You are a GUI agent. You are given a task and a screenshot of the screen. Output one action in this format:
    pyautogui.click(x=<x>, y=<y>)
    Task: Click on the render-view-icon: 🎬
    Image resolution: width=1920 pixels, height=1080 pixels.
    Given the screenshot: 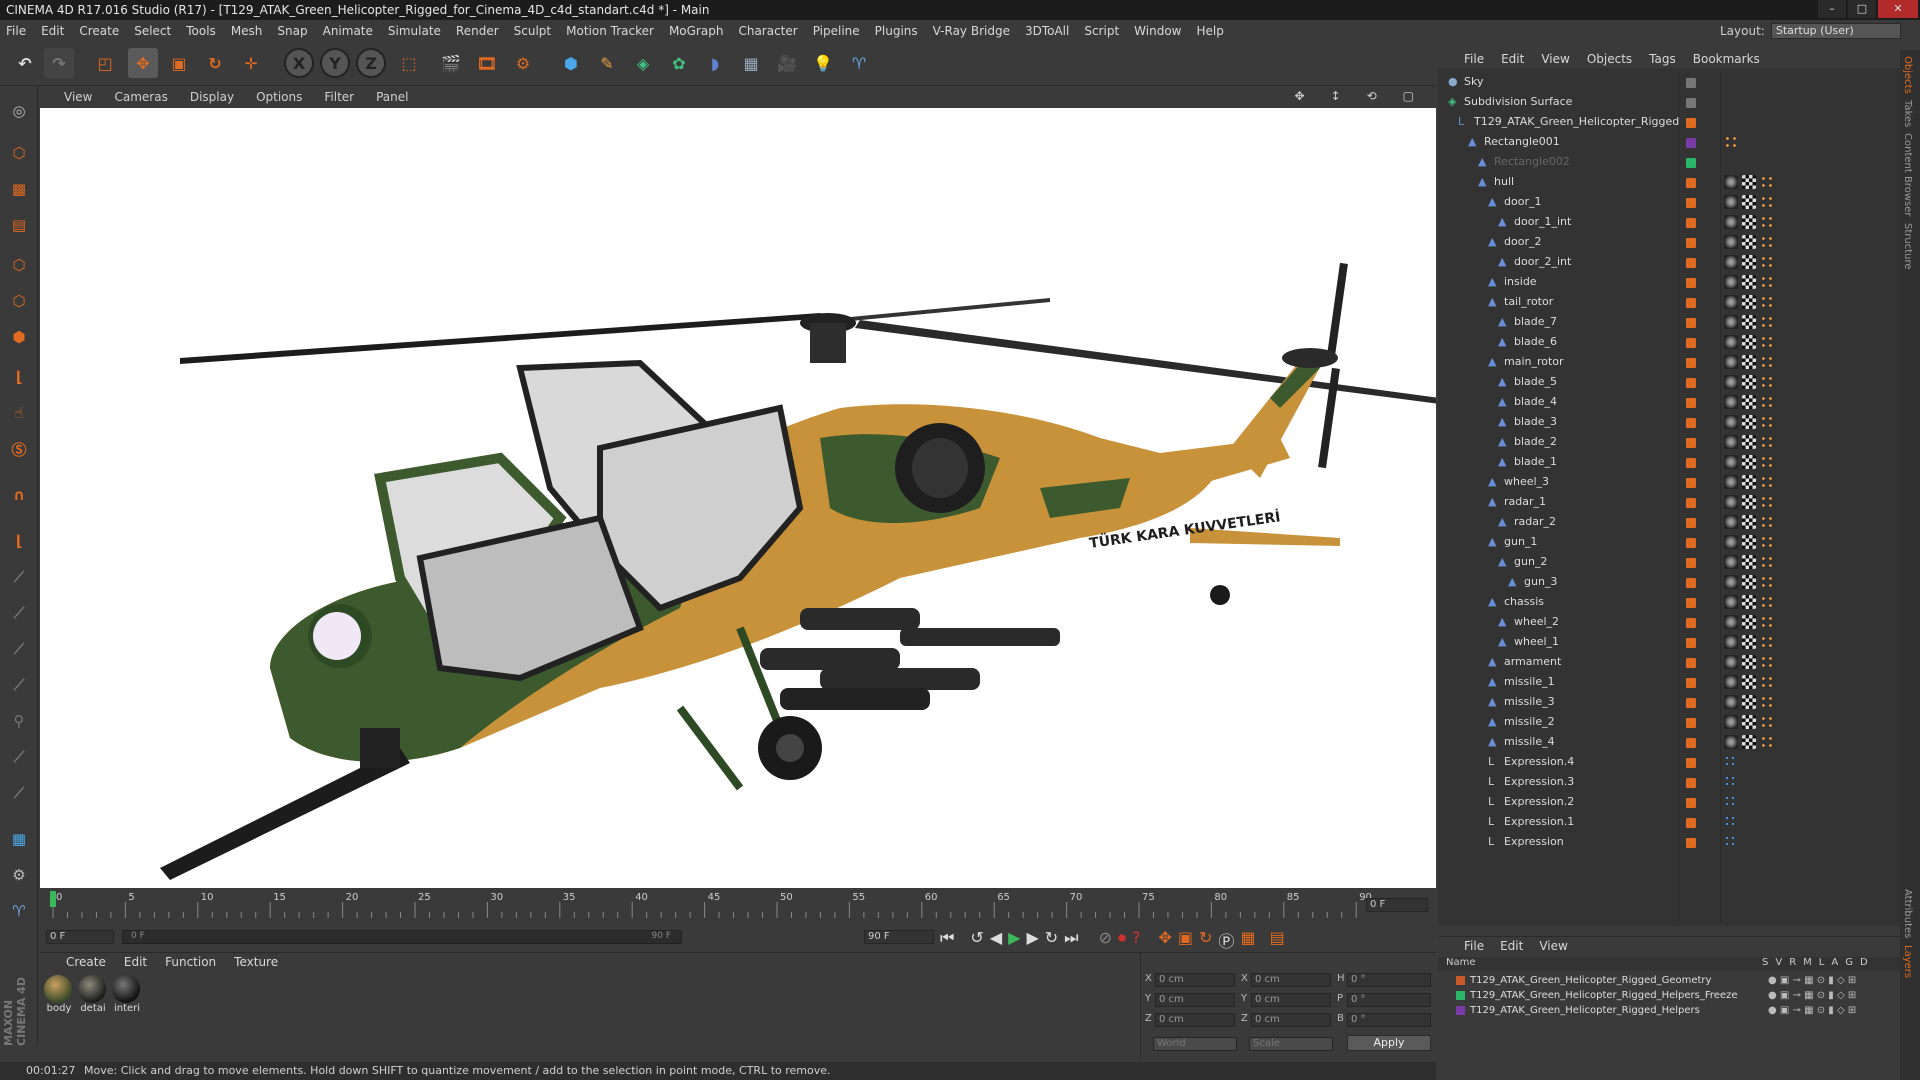 What is the action you would take?
    pyautogui.click(x=451, y=63)
    